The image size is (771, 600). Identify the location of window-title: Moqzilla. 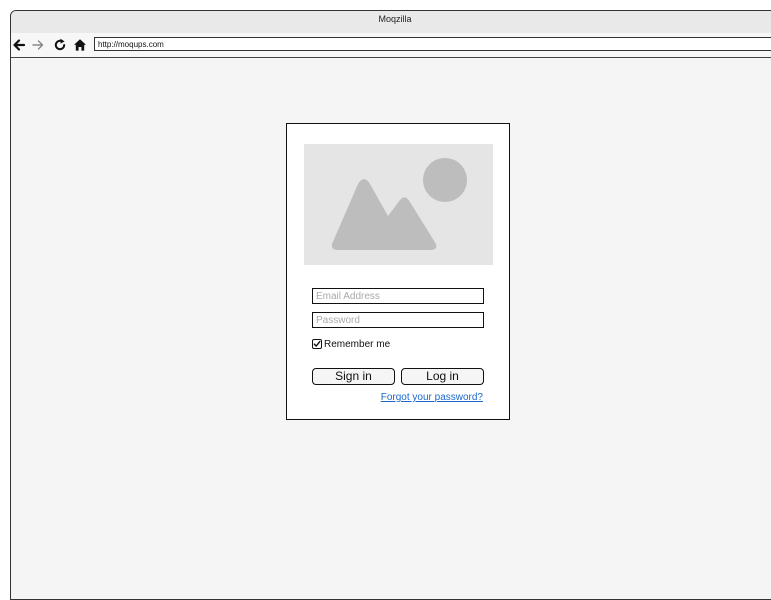
(395, 19).